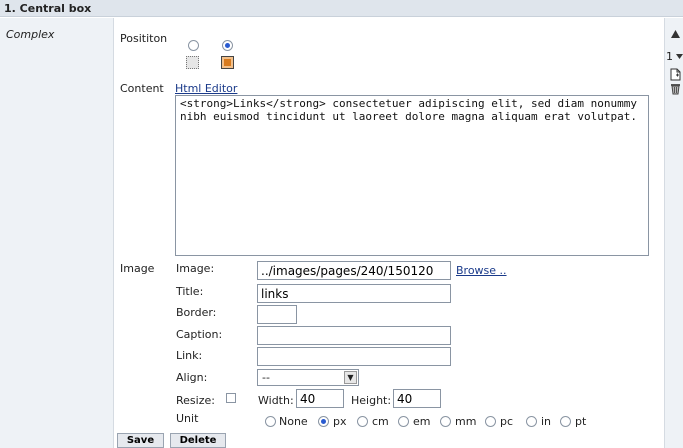 This screenshot has width=683, height=448. What do you see at coordinates (490, 421) in the screenshot?
I see `unit-radio-pc` at bounding box center [490, 421].